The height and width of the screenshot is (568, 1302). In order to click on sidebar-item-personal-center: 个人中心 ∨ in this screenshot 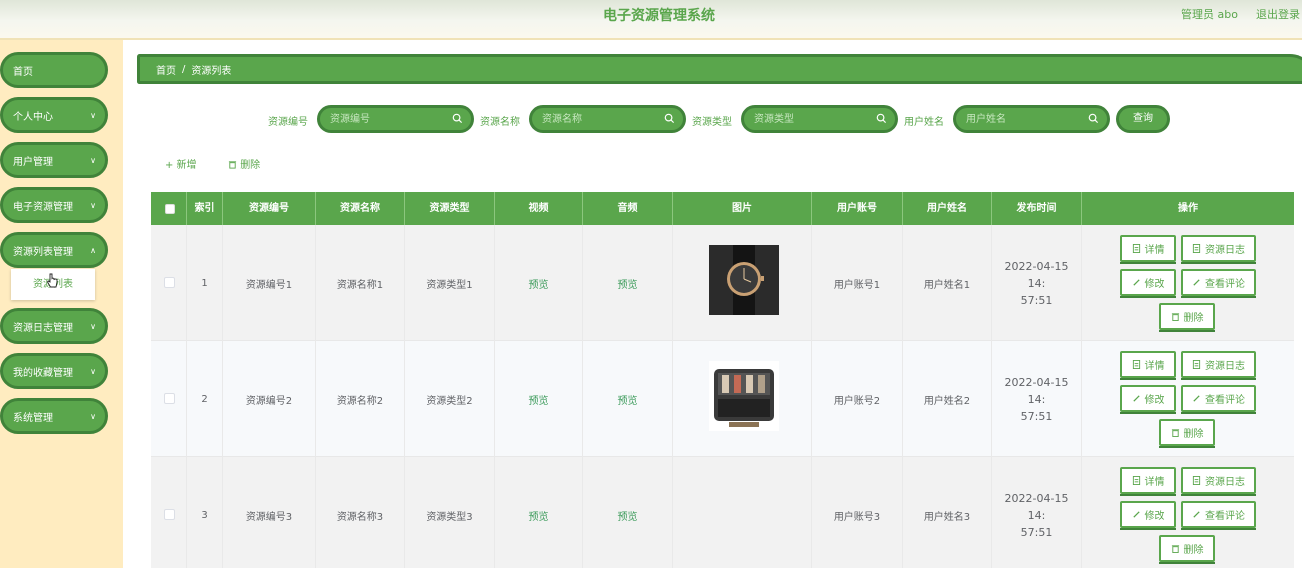, I will do `click(54, 115)`.